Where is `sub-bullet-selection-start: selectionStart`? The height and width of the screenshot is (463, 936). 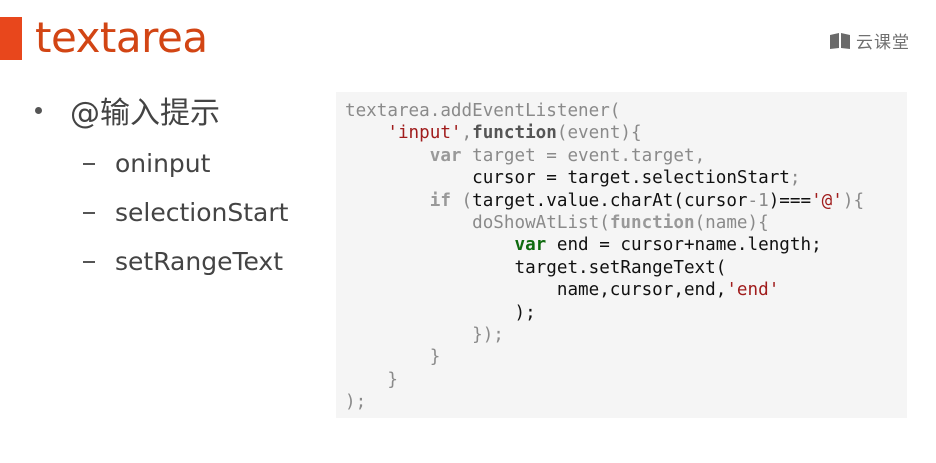
sub-bullet-selection-start: selectionStart is located at coordinates (185, 212).